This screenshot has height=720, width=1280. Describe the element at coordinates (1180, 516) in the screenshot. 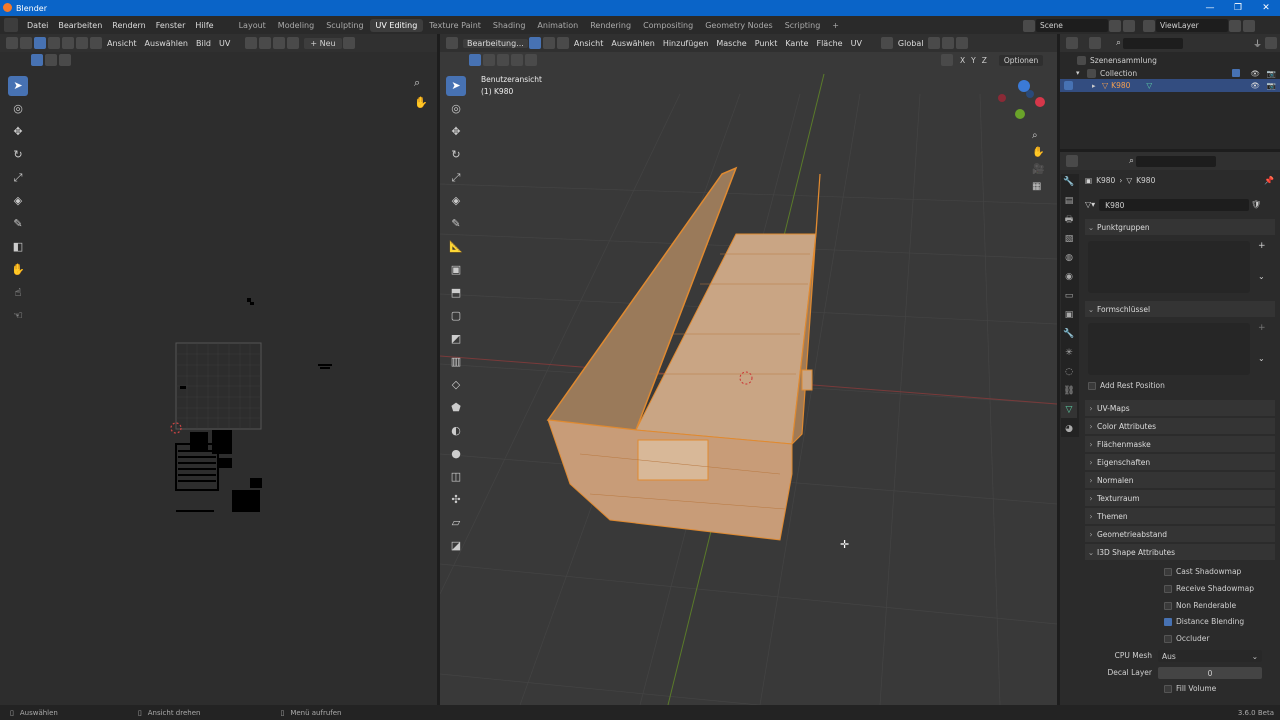

I see `section-themen: › Themen` at that location.